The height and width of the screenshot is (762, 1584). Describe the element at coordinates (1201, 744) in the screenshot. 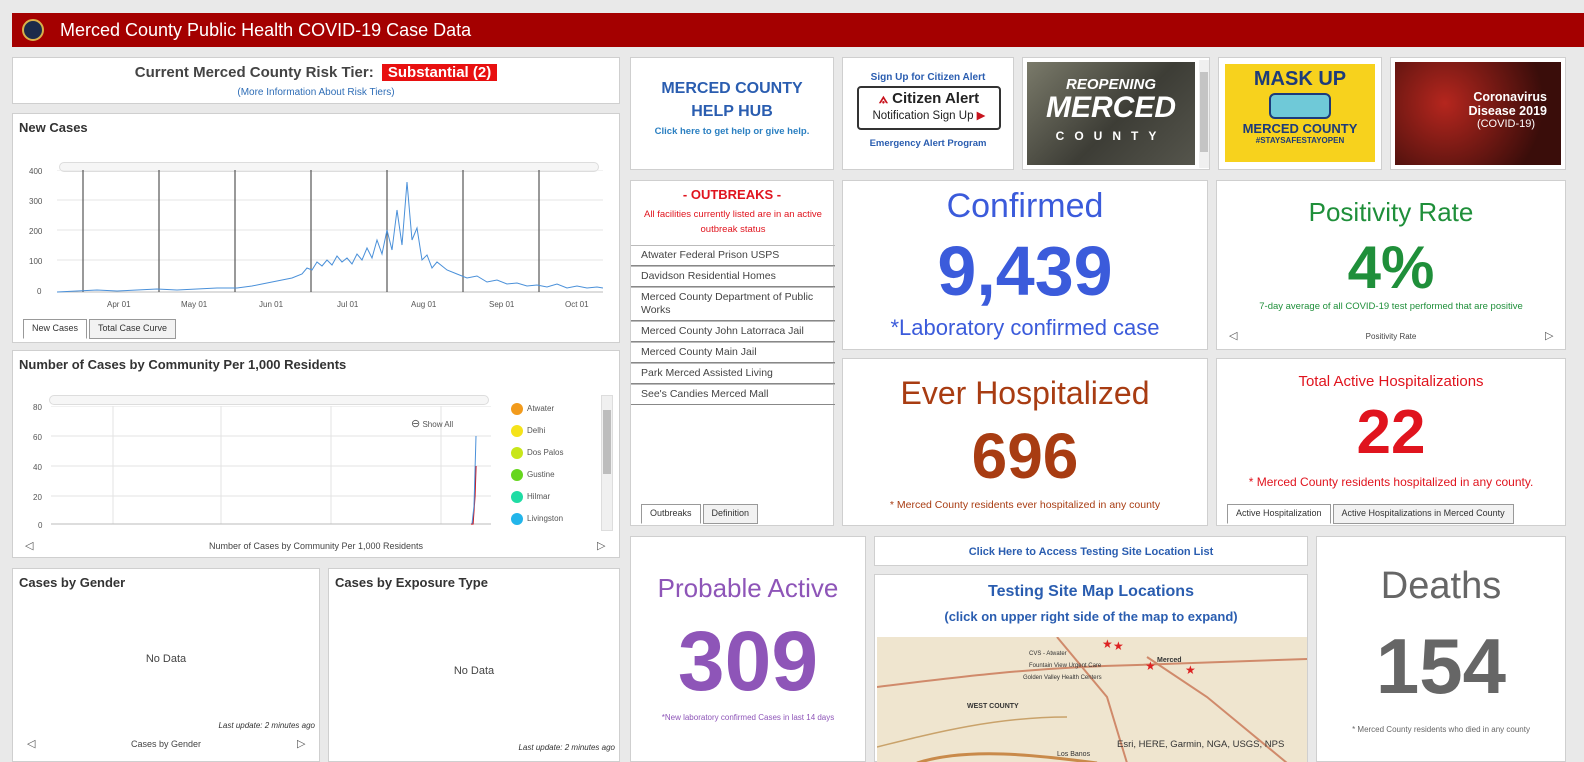

I see `map-attribution: Esri, HERE, Garmin, NGA, USGS, NPS` at that location.